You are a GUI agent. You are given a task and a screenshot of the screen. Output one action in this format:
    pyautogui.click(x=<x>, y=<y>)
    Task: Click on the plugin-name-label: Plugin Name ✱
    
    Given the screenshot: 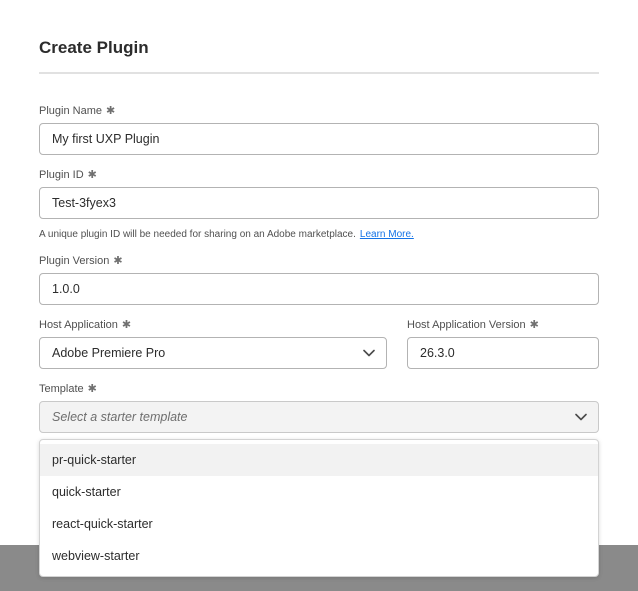 What is the action you would take?
    pyautogui.click(x=77, y=111)
    